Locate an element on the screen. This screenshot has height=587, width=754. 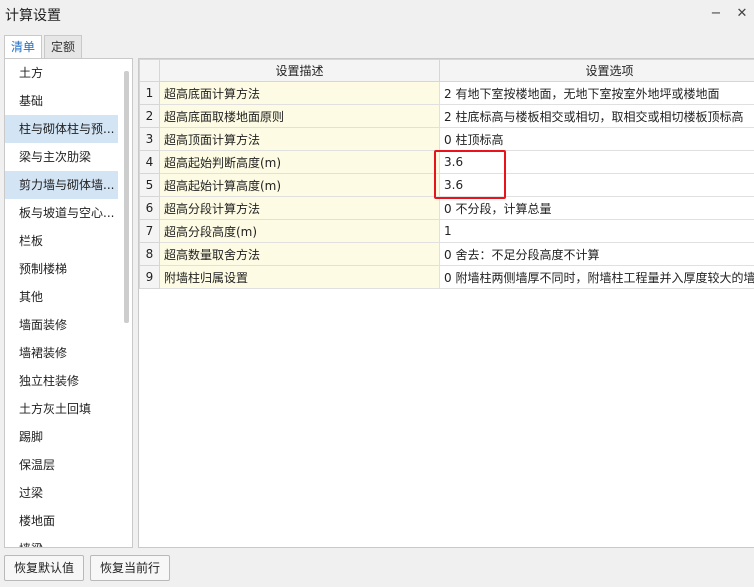
category-item: 保温层 is located at coordinates (61, 465).